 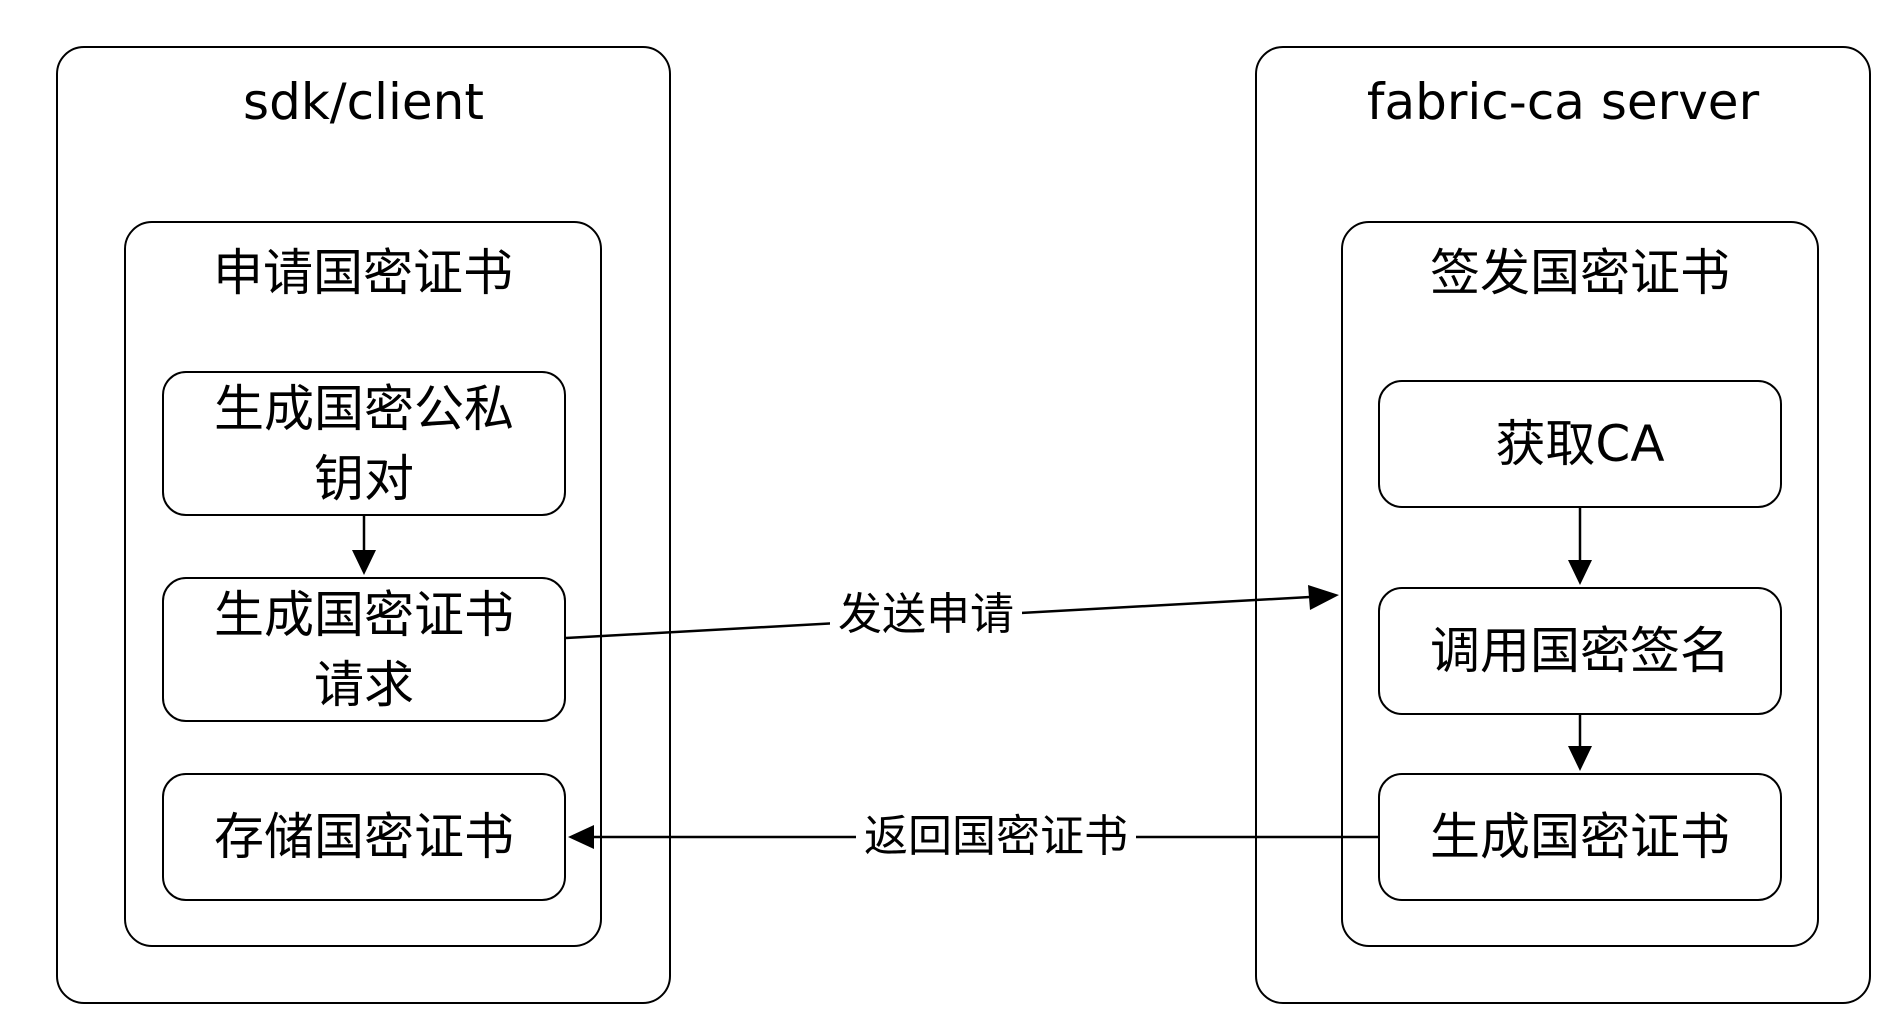 What do you see at coordinates (363, 102) in the screenshot?
I see `client-title: sdk/client` at bounding box center [363, 102].